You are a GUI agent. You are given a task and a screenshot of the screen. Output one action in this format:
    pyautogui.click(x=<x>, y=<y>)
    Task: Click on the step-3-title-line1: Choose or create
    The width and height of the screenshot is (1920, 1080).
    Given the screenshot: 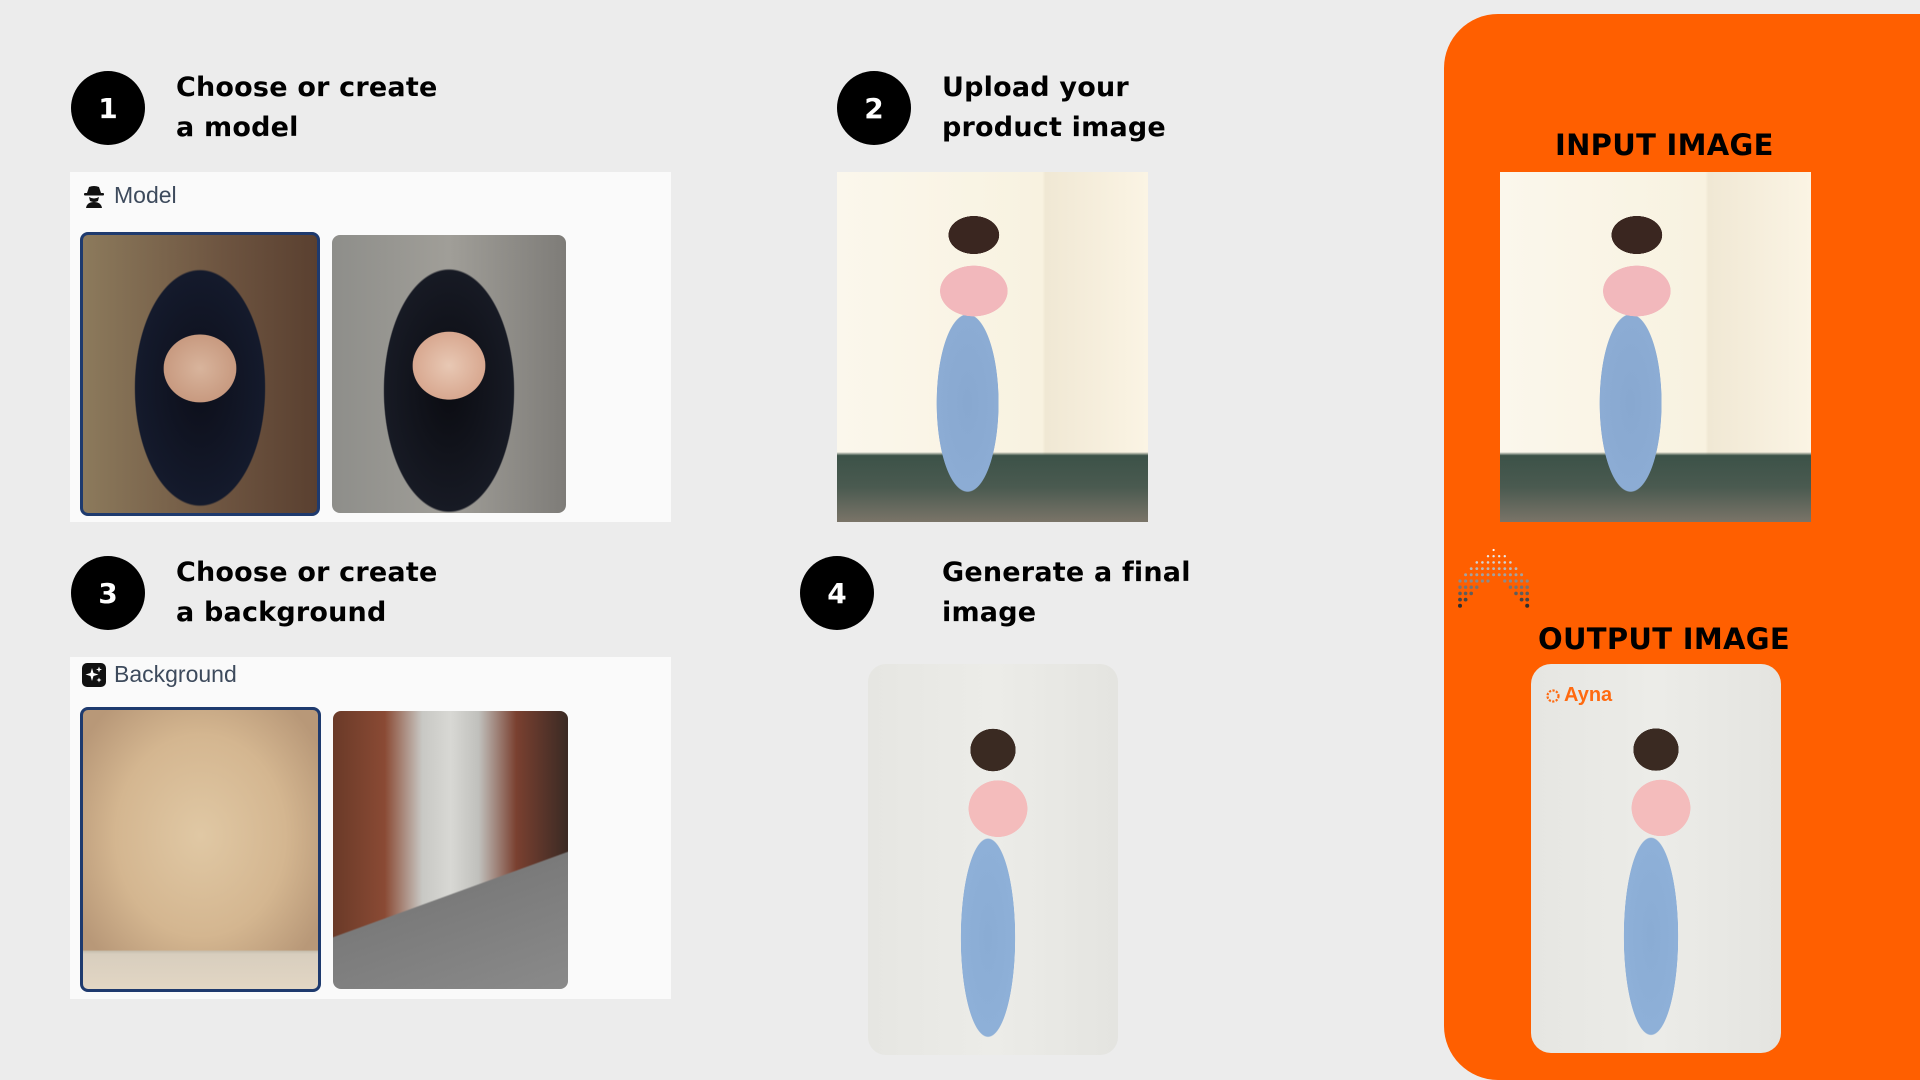 What is the action you would take?
    pyautogui.click(x=307, y=572)
    